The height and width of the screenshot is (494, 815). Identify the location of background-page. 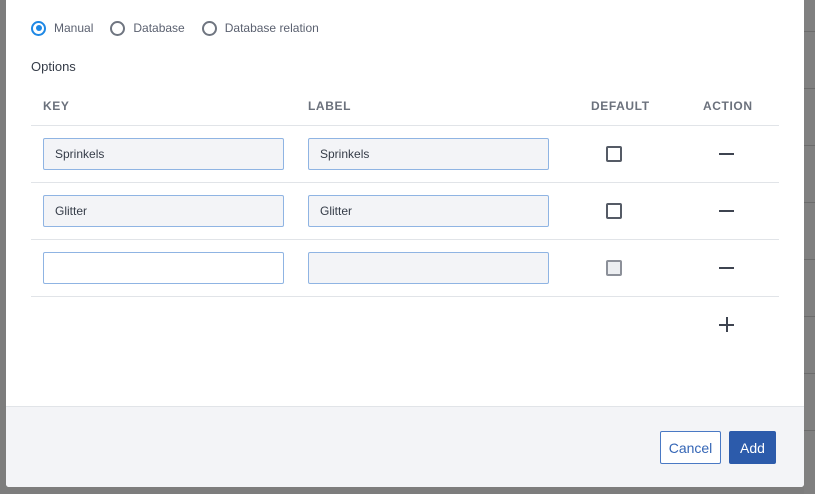
(809, 247).